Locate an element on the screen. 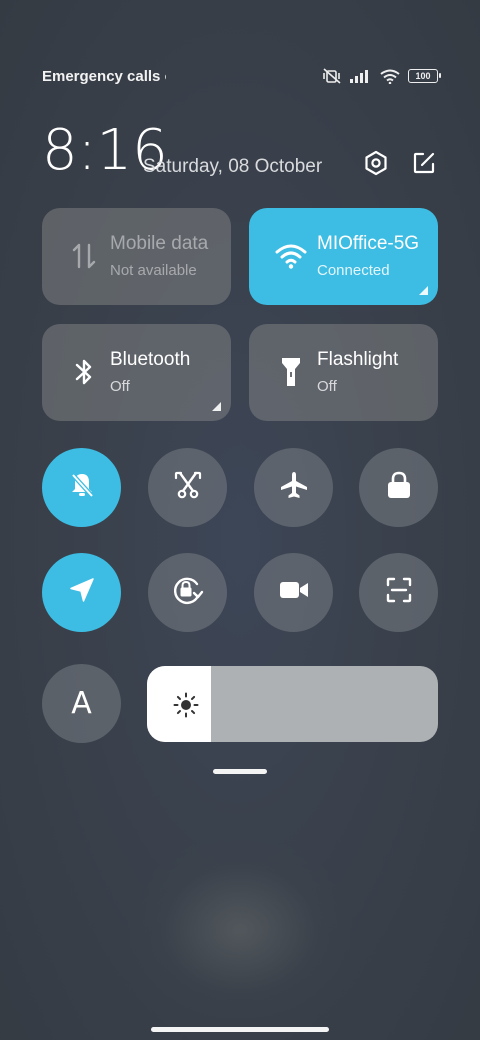  airplane-icon is located at coordinates (294, 487).